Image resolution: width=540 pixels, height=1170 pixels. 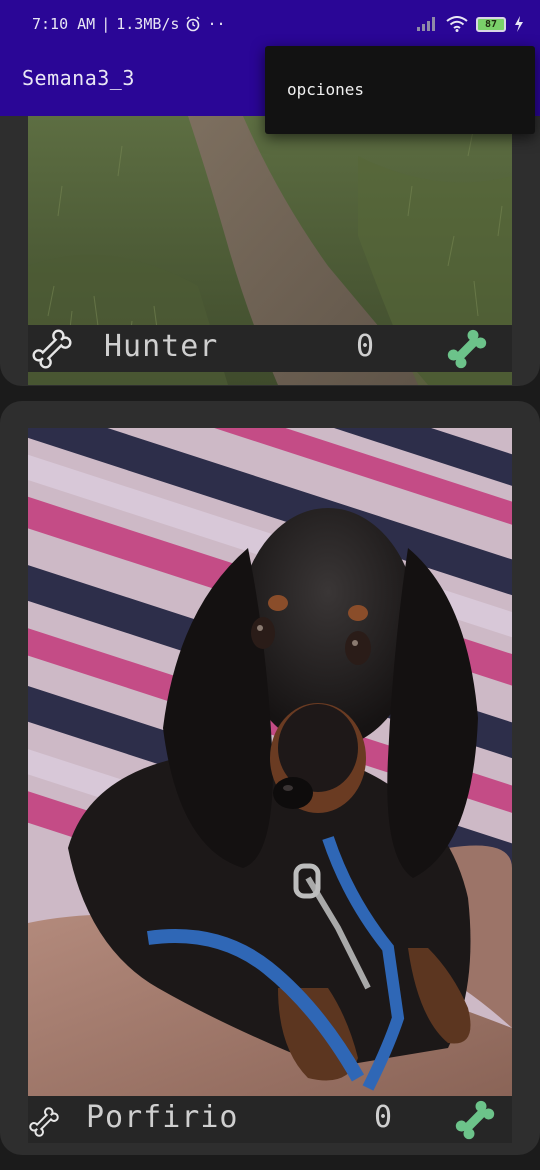 I want to click on status-right: 87, so click(x=470, y=24).